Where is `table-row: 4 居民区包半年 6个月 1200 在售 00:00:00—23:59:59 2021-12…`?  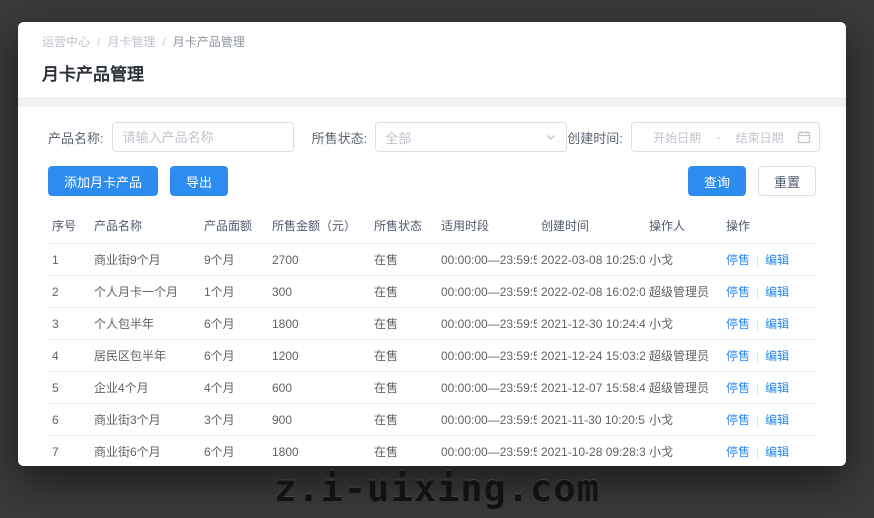
table-row: 4 居民区包半年 6个月 1200 在售 00:00:00—23:59:59 2021-12… is located at coordinates (432, 355).